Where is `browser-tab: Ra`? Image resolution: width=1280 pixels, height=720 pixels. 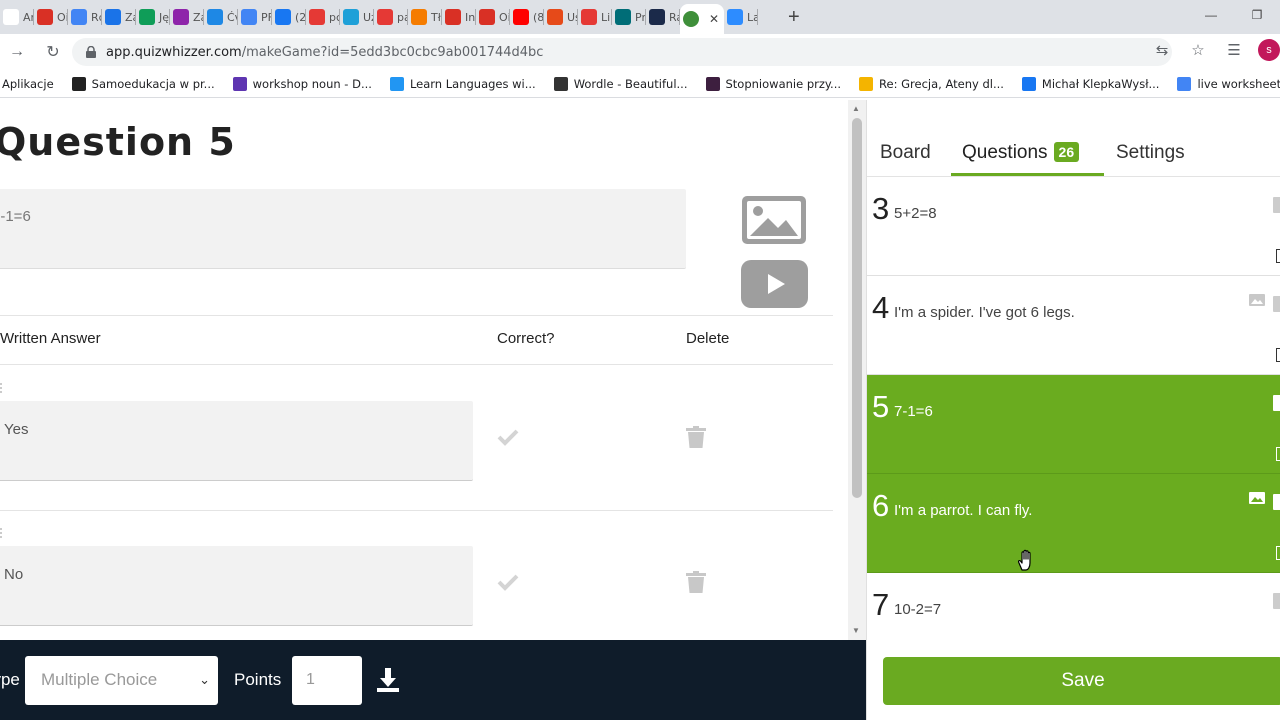 browser-tab: Ra is located at coordinates (663, 17).